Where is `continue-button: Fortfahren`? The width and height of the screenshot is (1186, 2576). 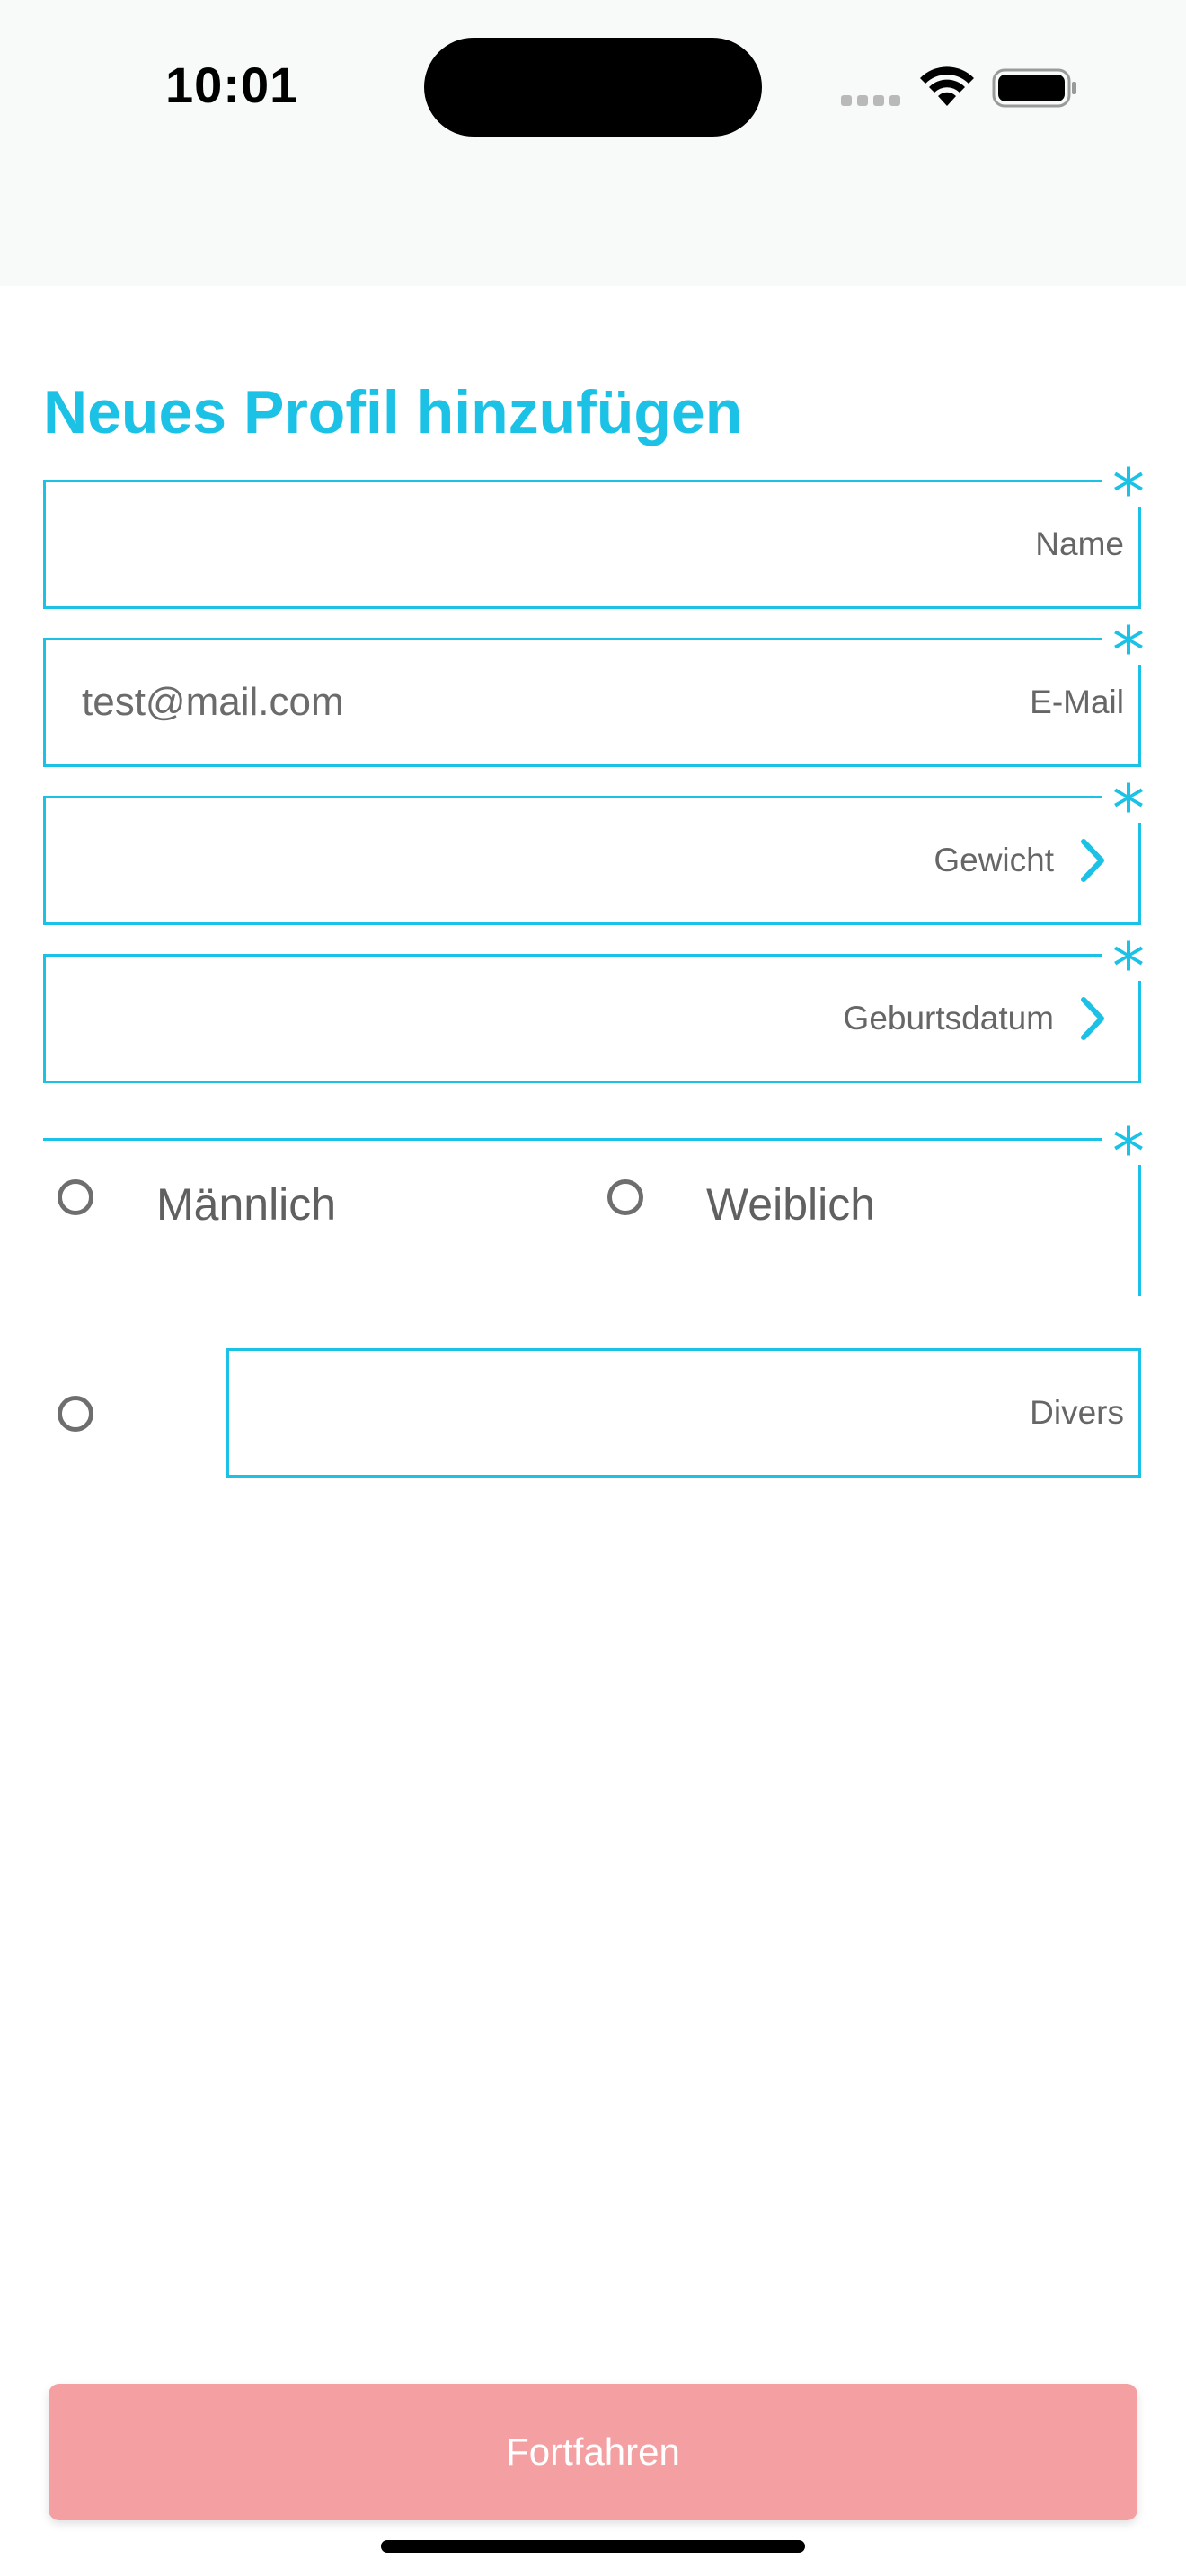 continue-button: Fortfahren is located at coordinates (593, 2452).